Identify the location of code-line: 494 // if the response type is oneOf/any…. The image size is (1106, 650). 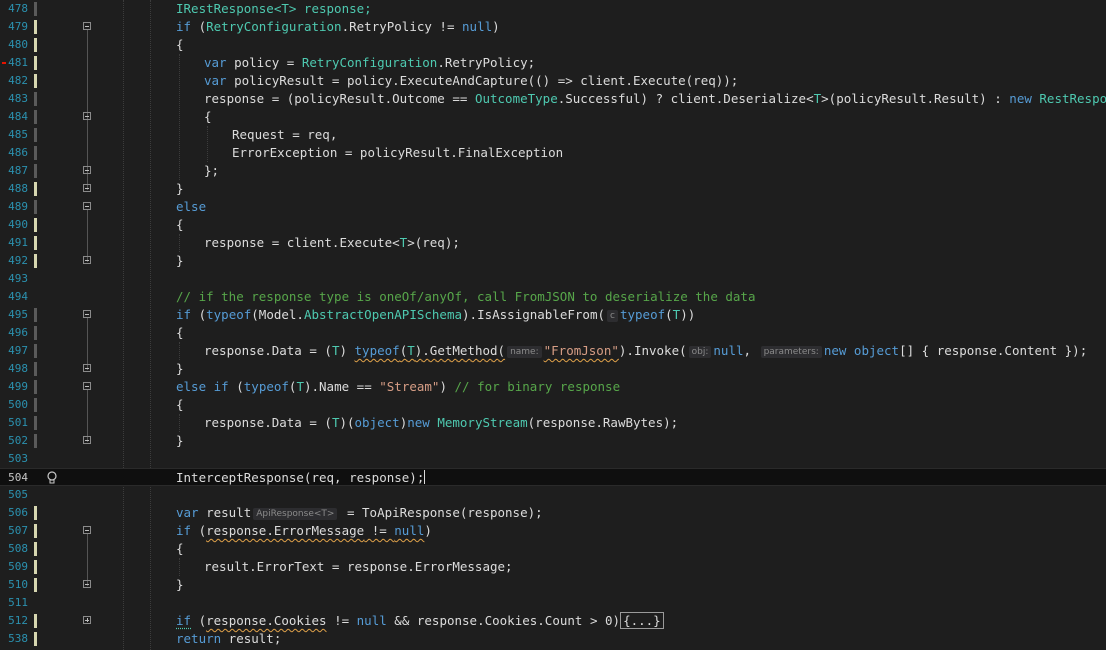
(553, 297).